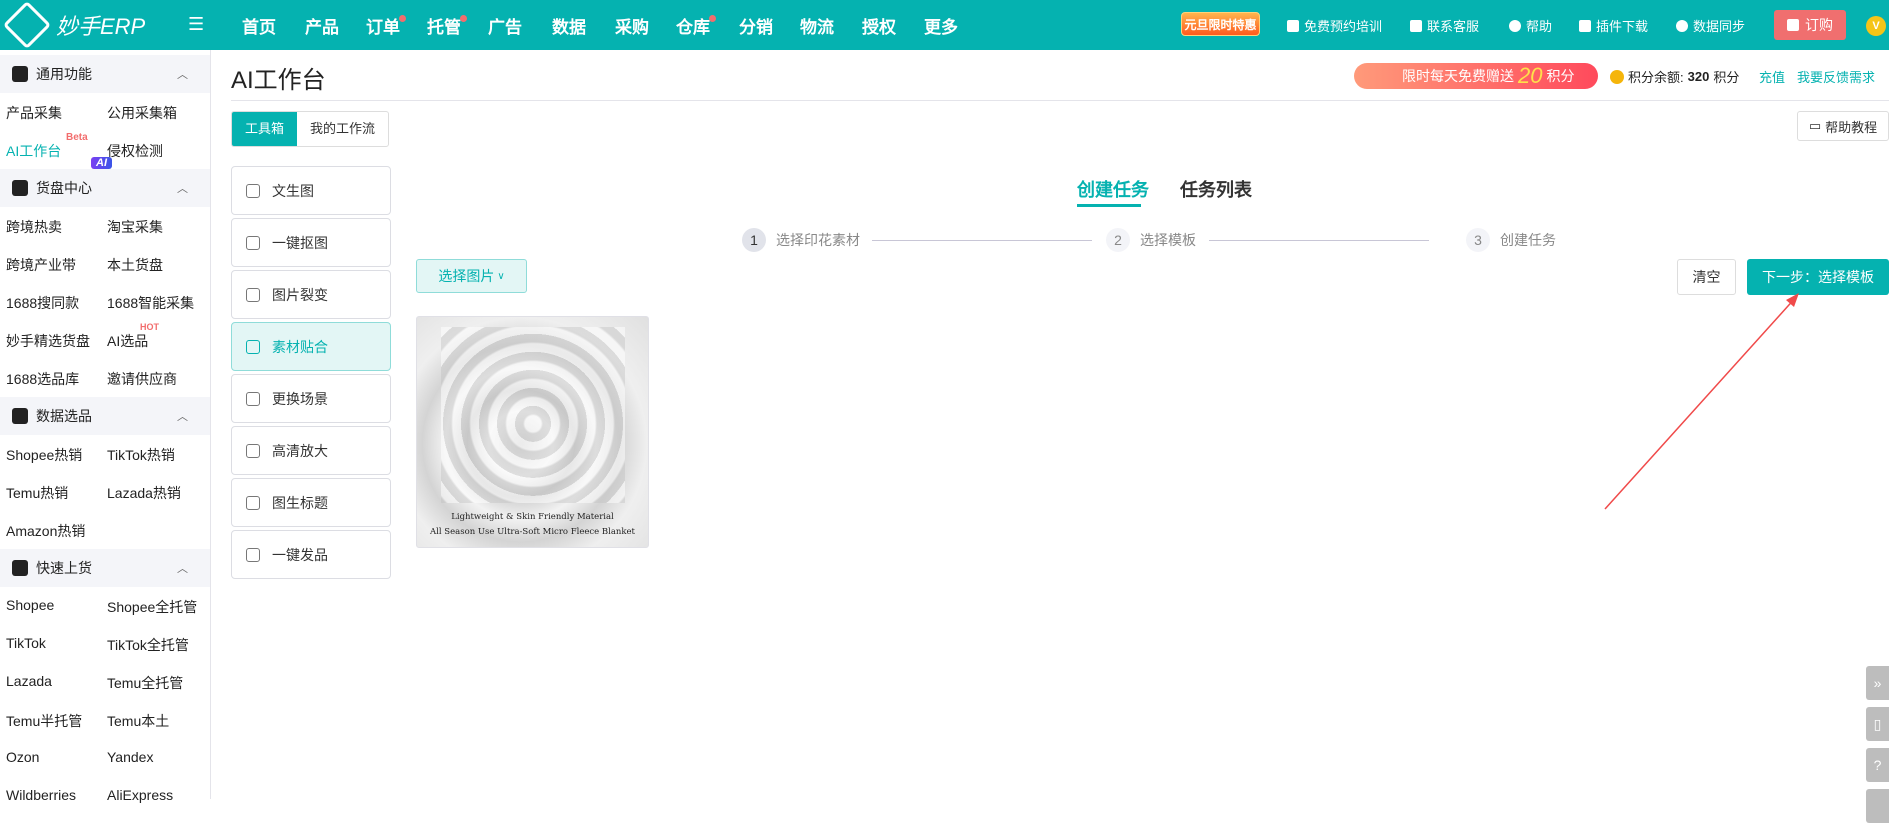  I want to click on nav-item: 仓库, so click(696, 25).